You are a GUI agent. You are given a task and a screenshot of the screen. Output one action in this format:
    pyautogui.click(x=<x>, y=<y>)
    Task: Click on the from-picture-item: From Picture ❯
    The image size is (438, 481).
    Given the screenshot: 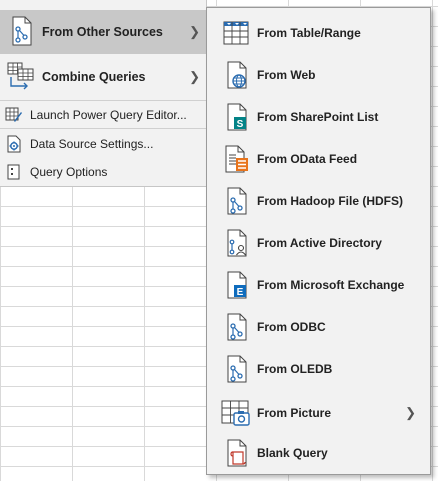 What is the action you would take?
    pyautogui.click(x=318, y=413)
    